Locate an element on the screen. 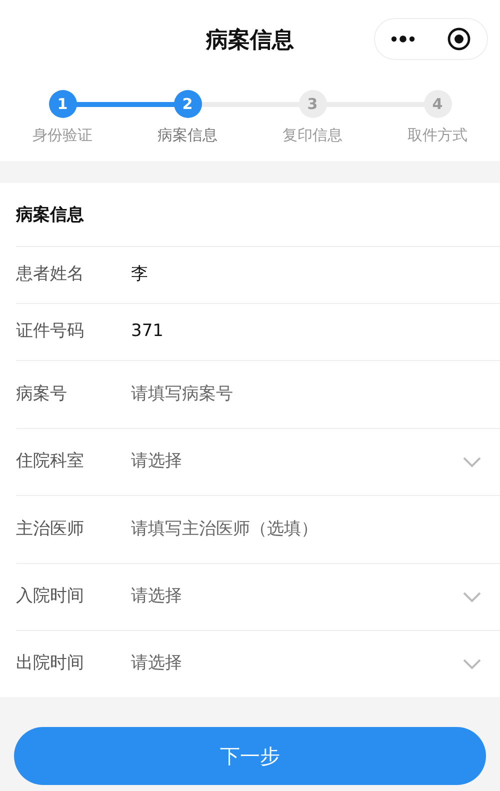 The height and width of the screenshot is (791, 500). field-label: 住院科室 is located at coordinates (50, 462).